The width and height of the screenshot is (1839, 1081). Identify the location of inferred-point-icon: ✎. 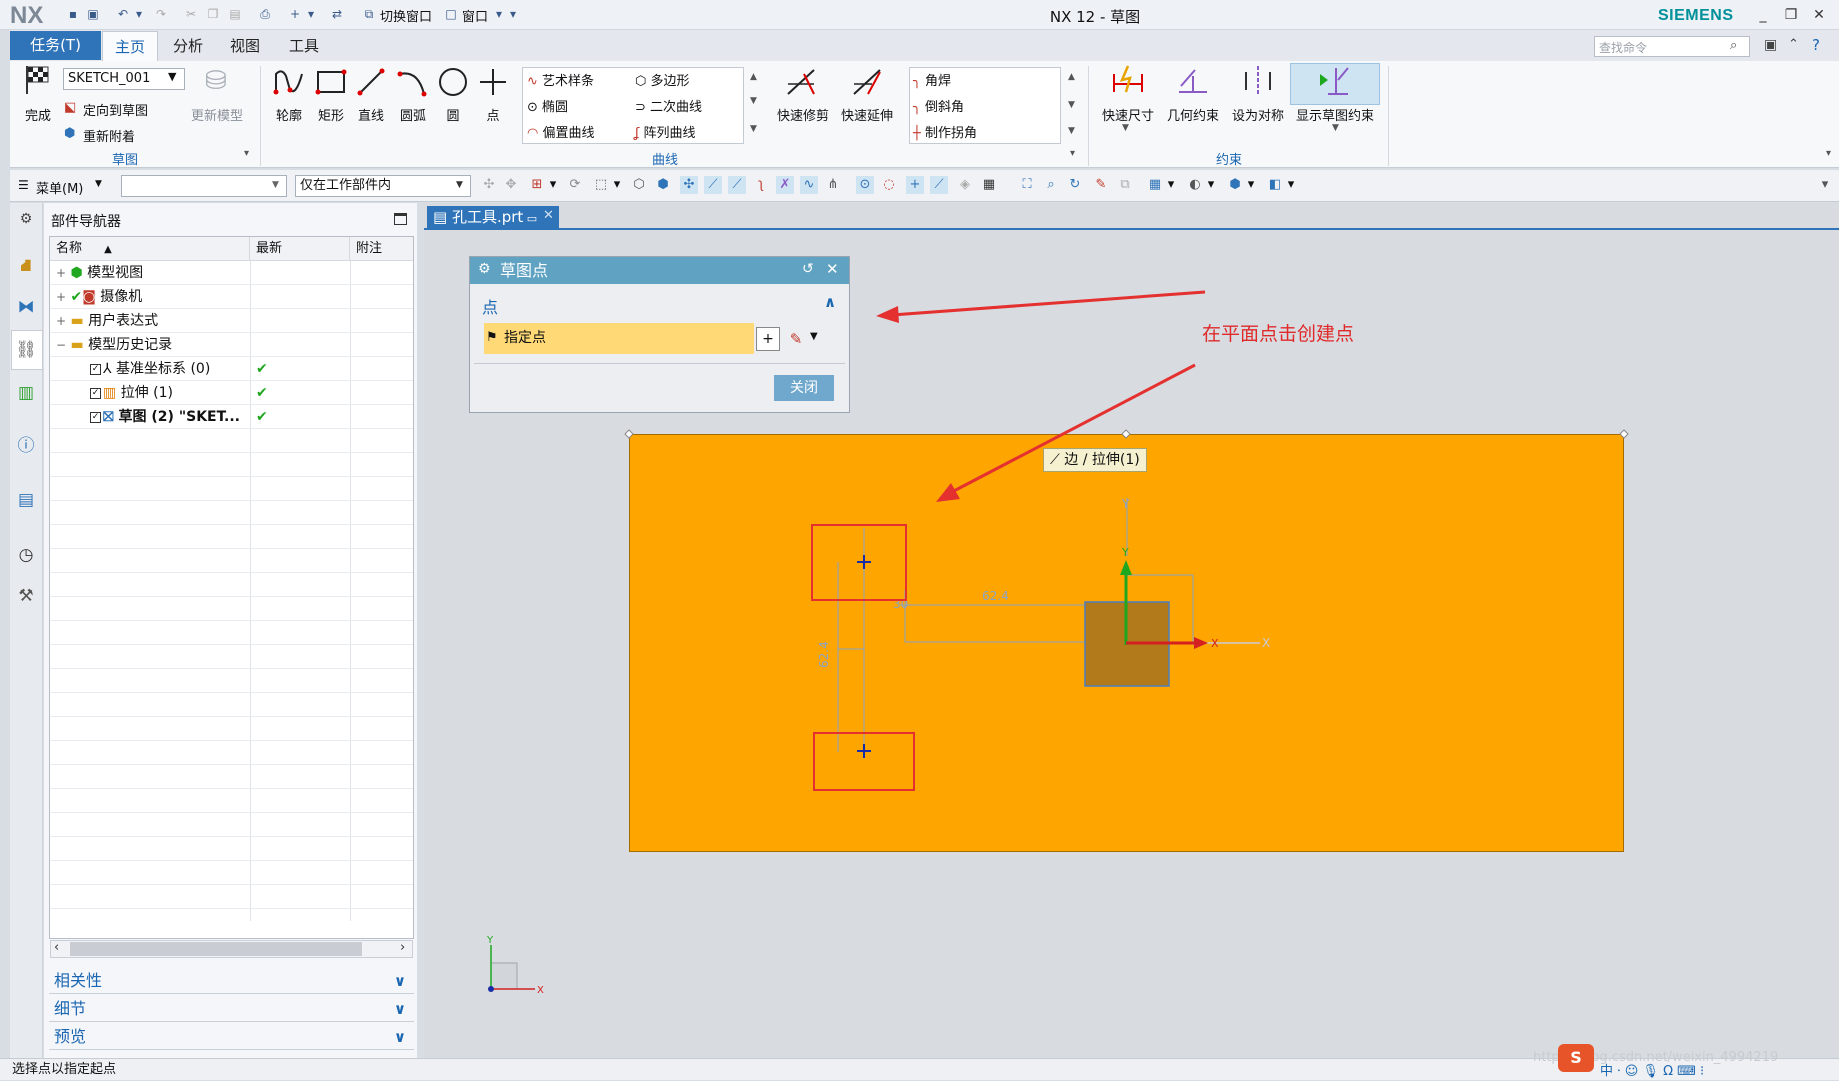
(796, 339).